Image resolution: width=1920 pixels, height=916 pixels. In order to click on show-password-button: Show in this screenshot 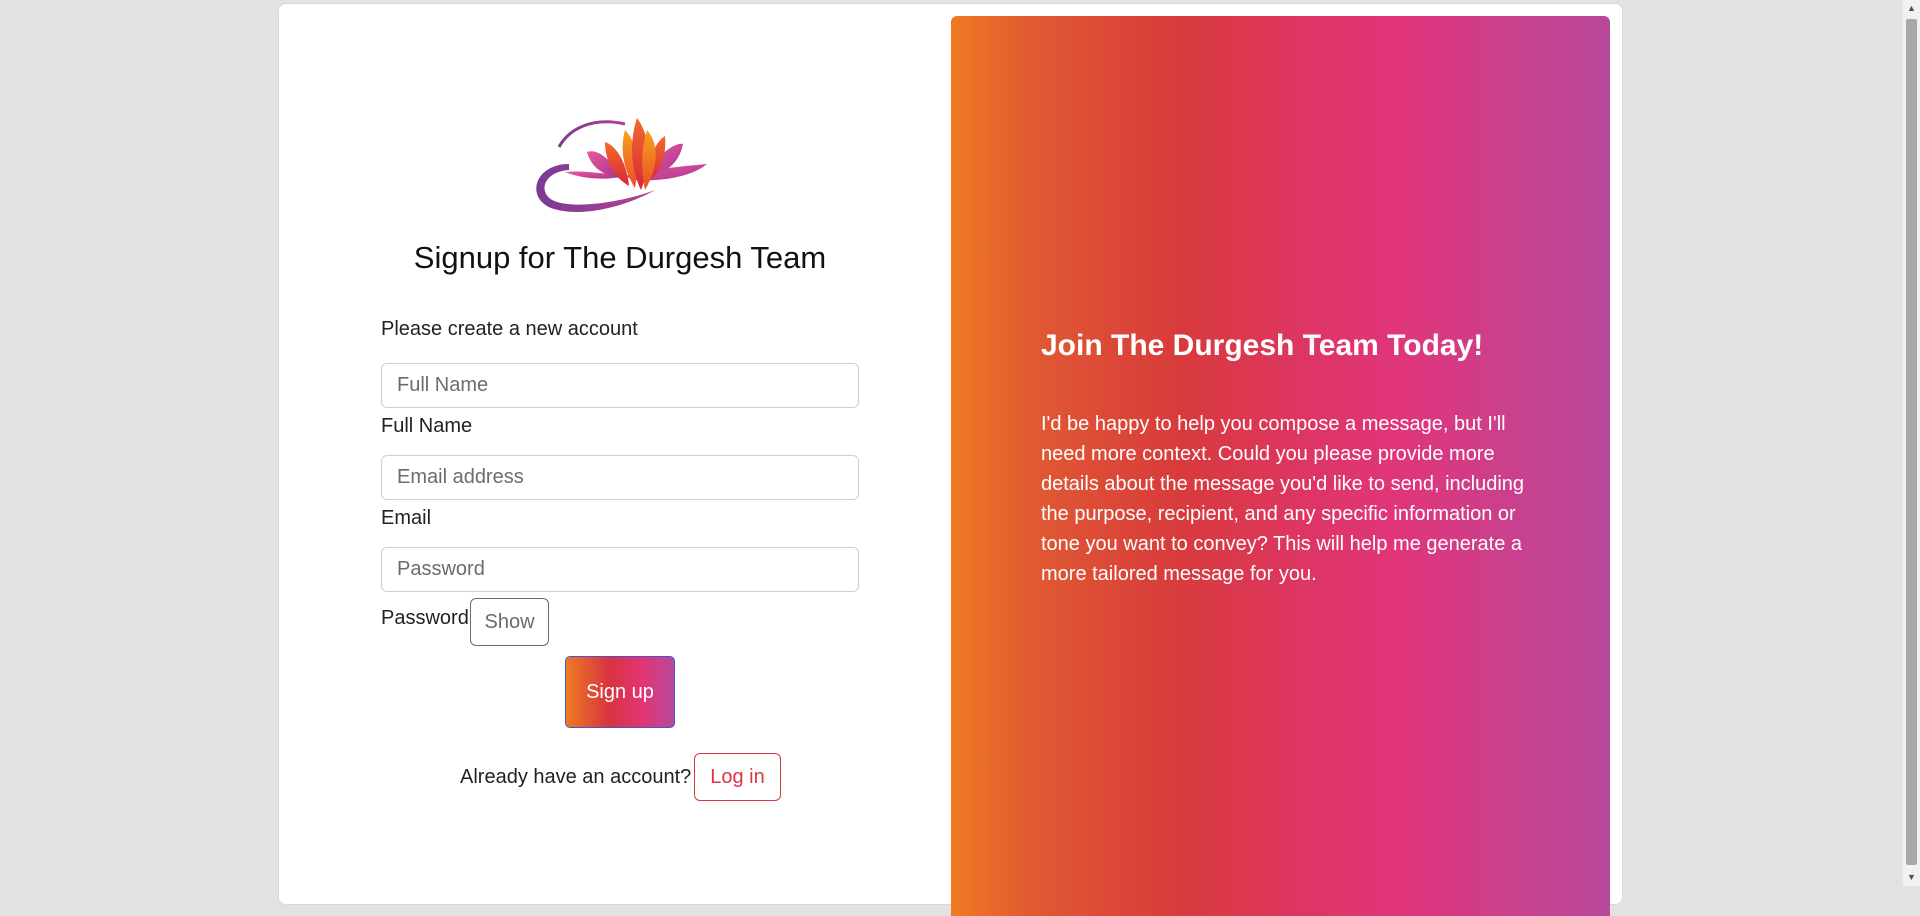, I will do `click(509, 622)`.